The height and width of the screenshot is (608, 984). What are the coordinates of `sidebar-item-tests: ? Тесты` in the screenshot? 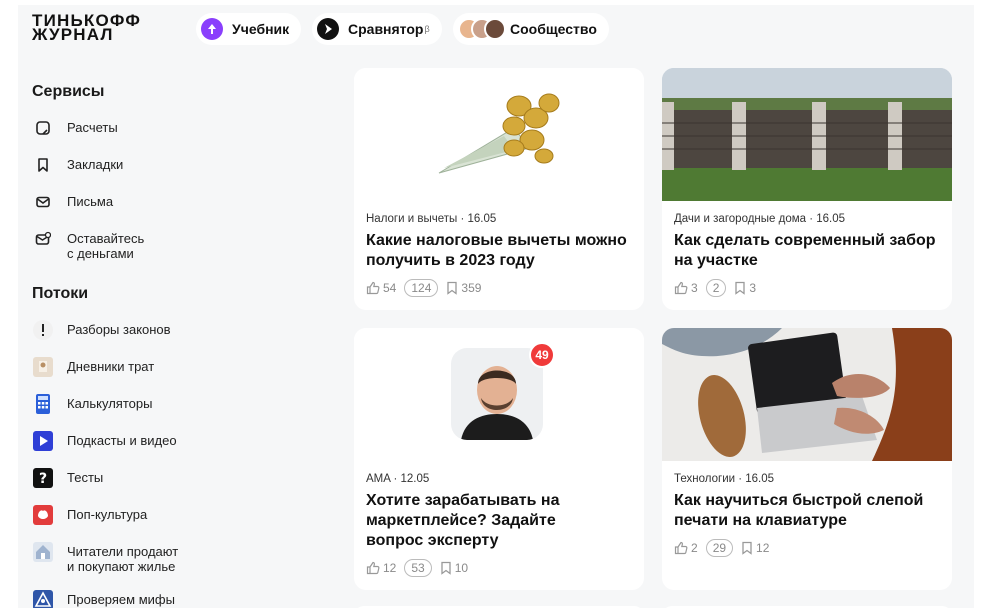 It's located at (137, 478).